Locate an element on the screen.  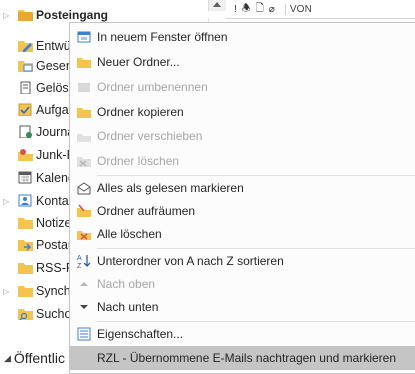
sync-folder-icon is located at coordinates (25, 291).